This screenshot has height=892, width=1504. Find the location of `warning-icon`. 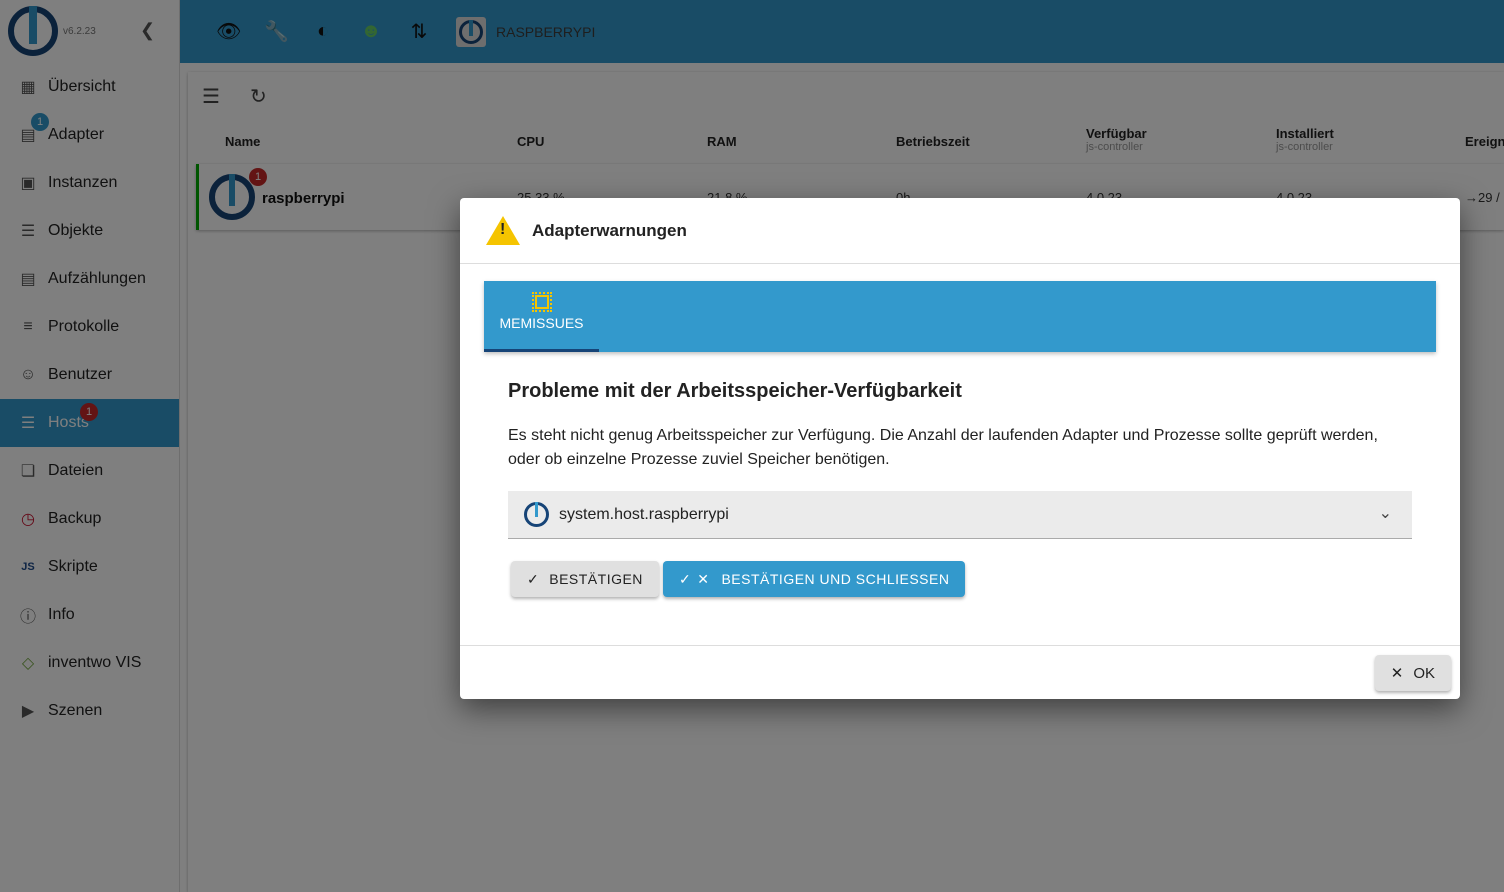

warning-icon is located at coordinates (503, 230).